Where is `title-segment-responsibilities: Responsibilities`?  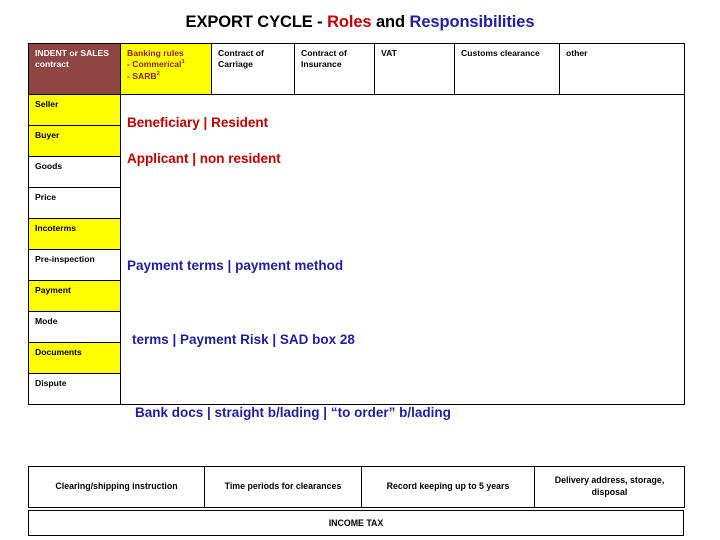 title-segment-responsibilities: Responsibilities is located at coordinates (472, 22).